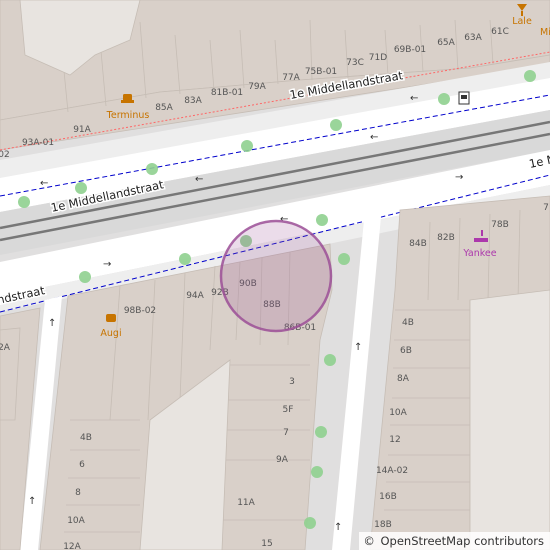 The width and height of the screenshot is (550, 550). Describe the element at coordinates (38, 143) in the screenshot. I see `house-number: 93A-01` at that location.